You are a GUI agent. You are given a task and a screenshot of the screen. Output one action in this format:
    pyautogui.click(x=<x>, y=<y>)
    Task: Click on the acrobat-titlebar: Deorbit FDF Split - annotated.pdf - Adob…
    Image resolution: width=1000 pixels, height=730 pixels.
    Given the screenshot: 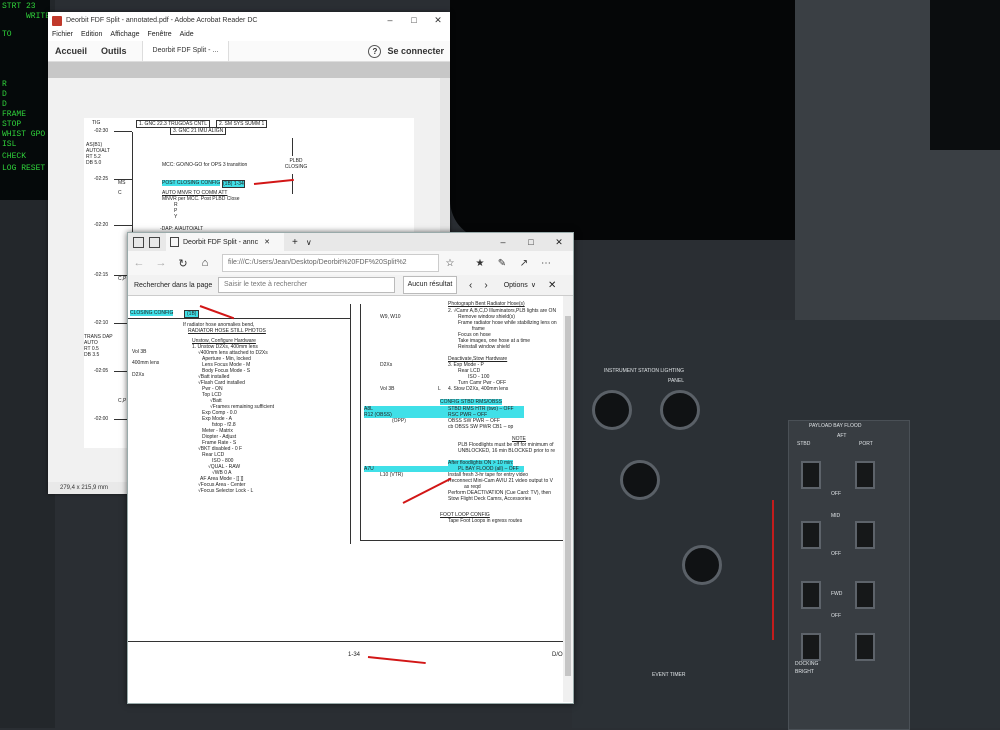 What is the action you would take?
    pyautogui.click(x=249, y=20)
    